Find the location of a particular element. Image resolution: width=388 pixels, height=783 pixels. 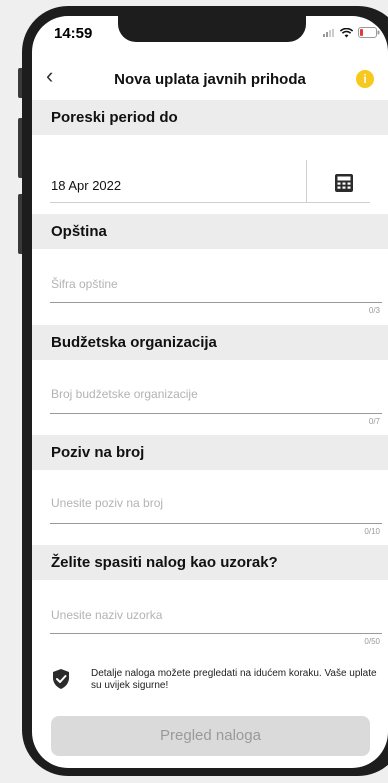

section-uzorak-label: Želite spasiti nalog kao uzorak? is located at coordinates (164, 562).